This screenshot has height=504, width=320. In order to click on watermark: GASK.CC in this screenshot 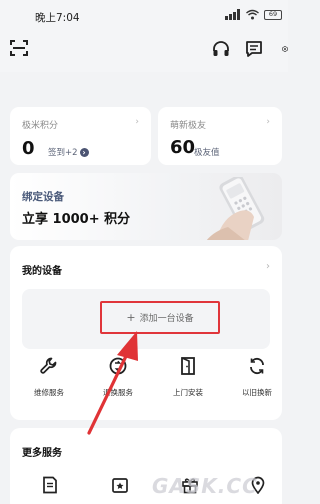, I will do `click(205, 486)`.